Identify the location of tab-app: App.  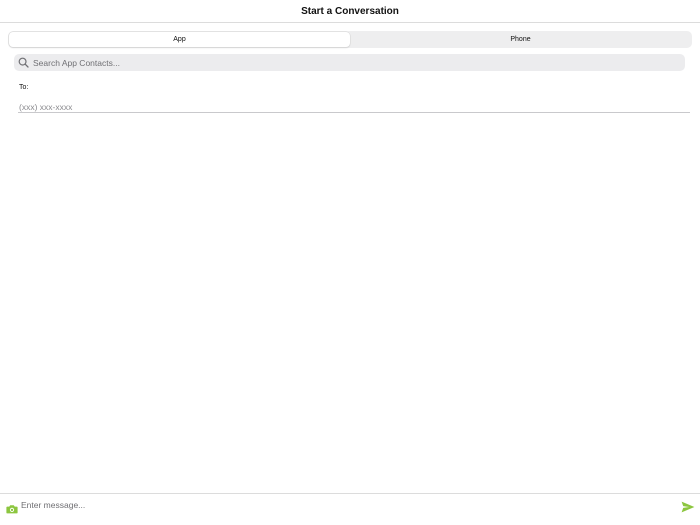
(179, 39).